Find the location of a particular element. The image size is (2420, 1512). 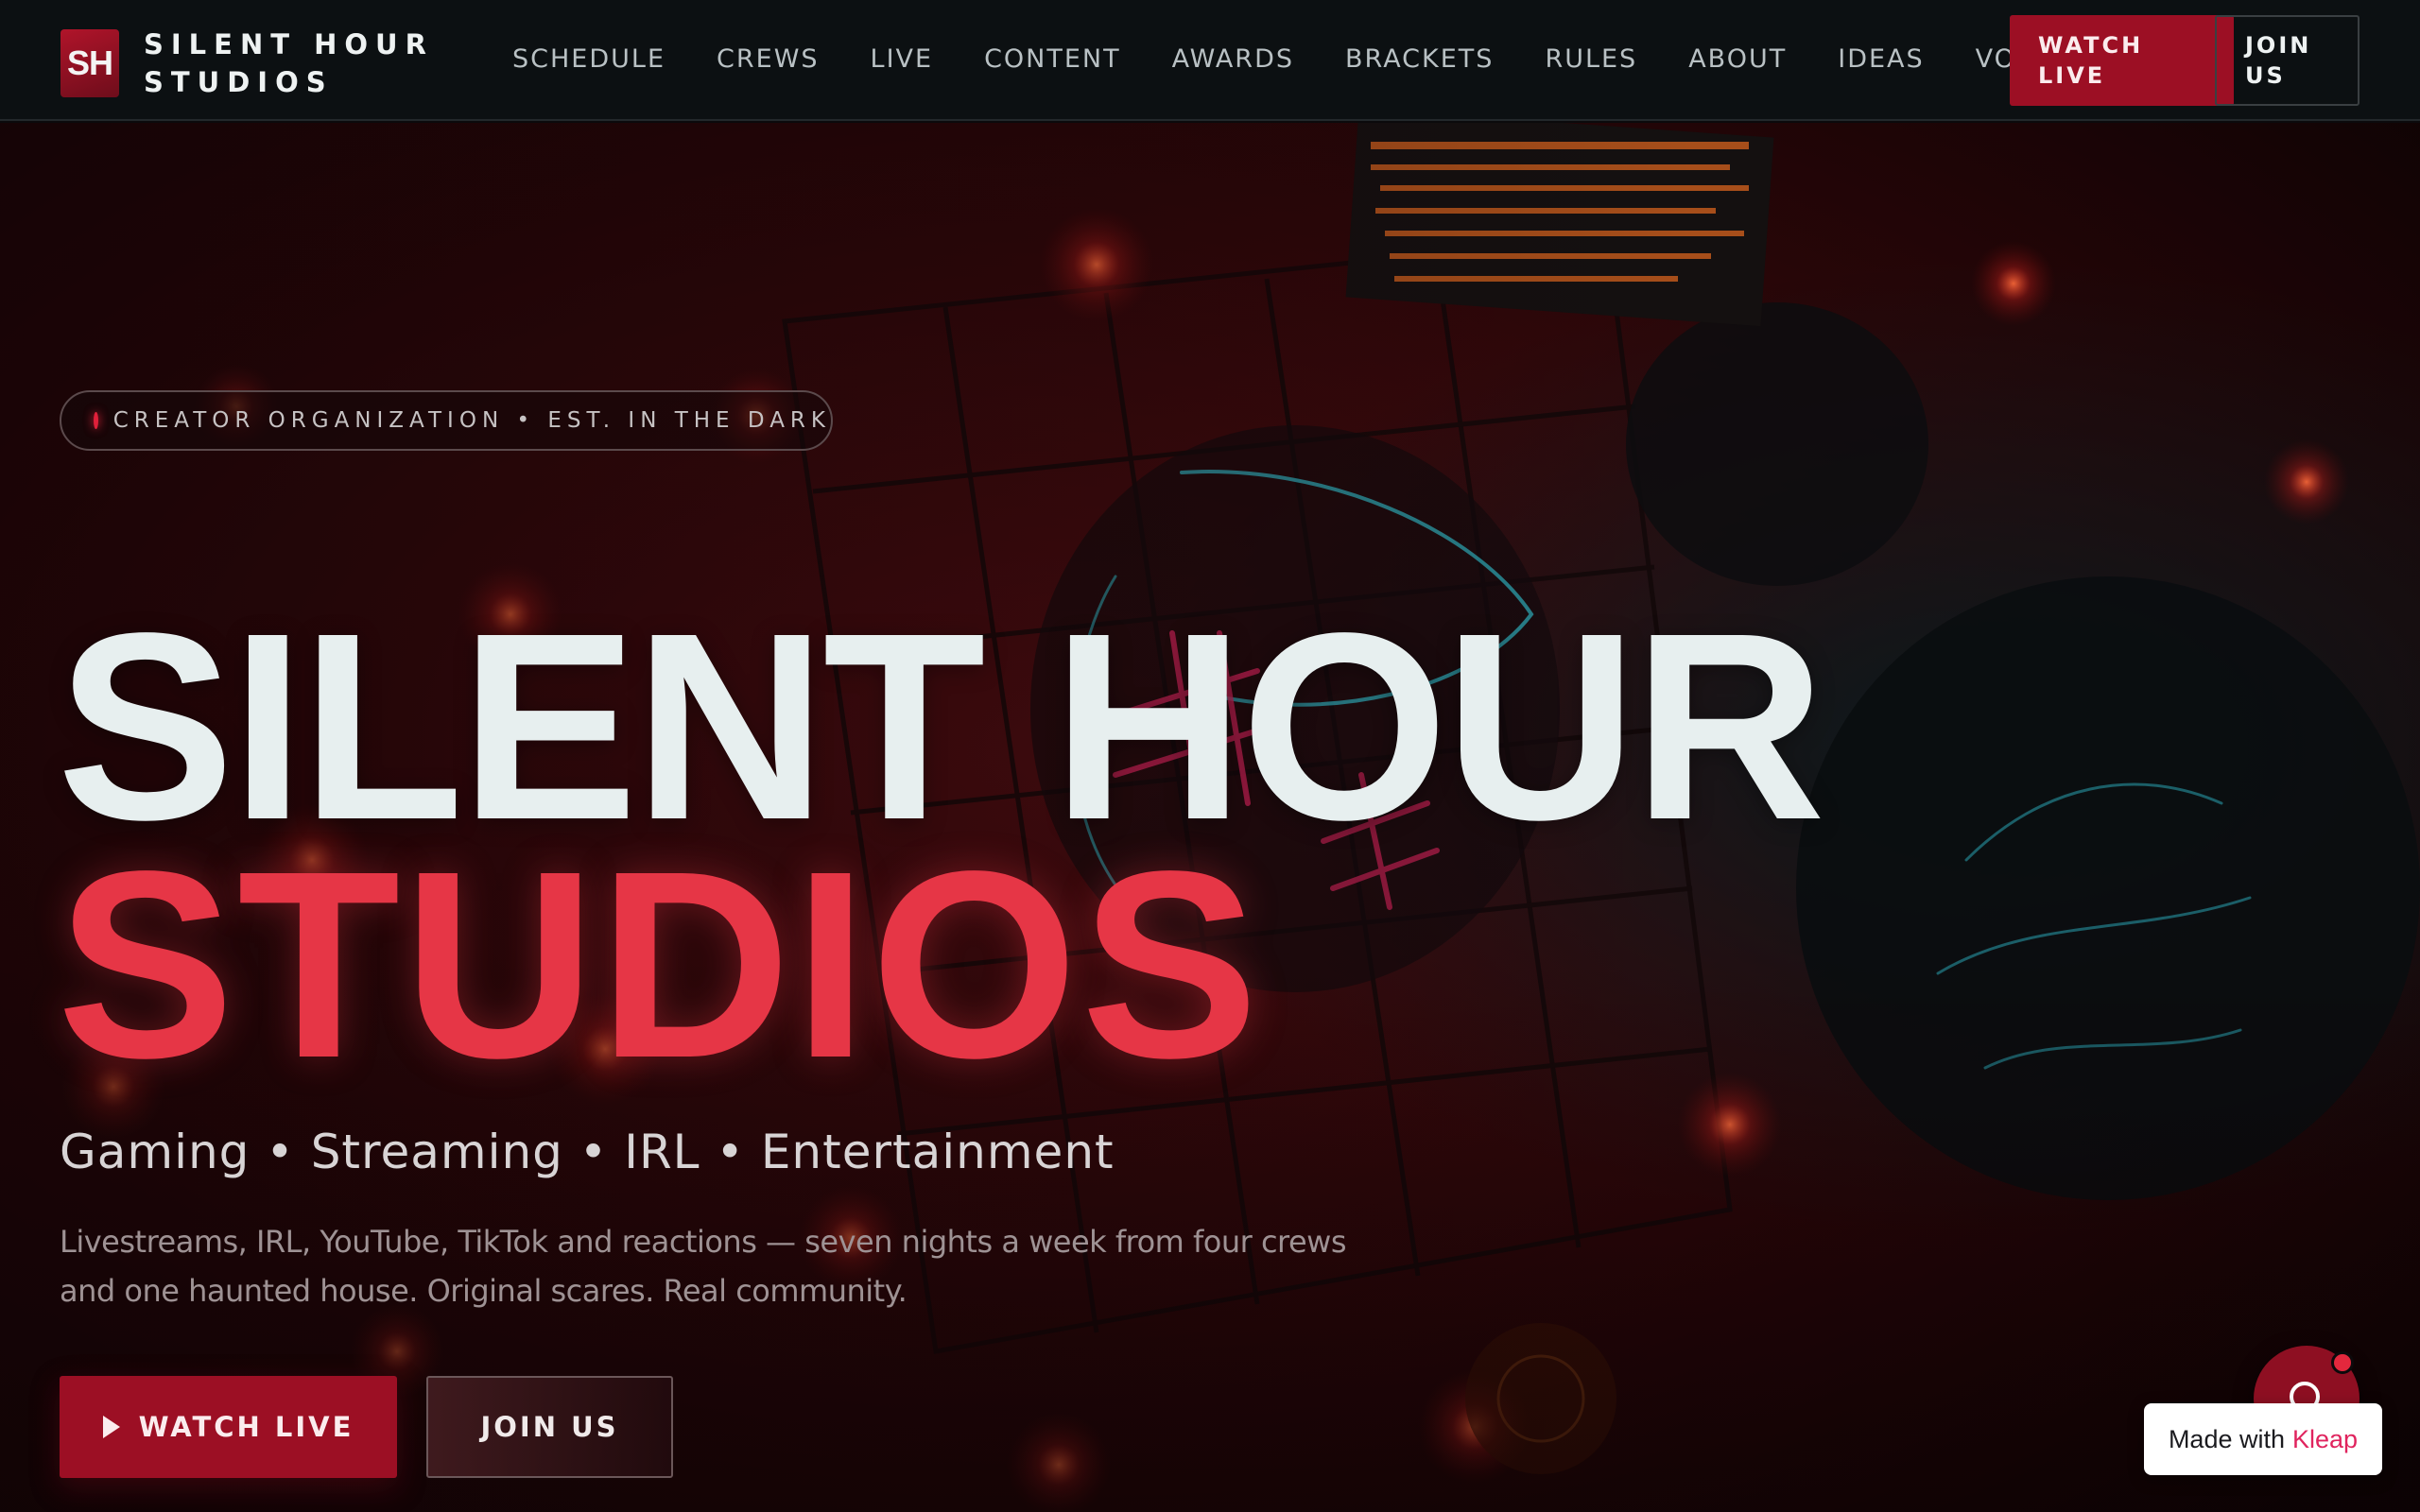

nav-awards: AWARDS is located at coordinates (1233, 59).